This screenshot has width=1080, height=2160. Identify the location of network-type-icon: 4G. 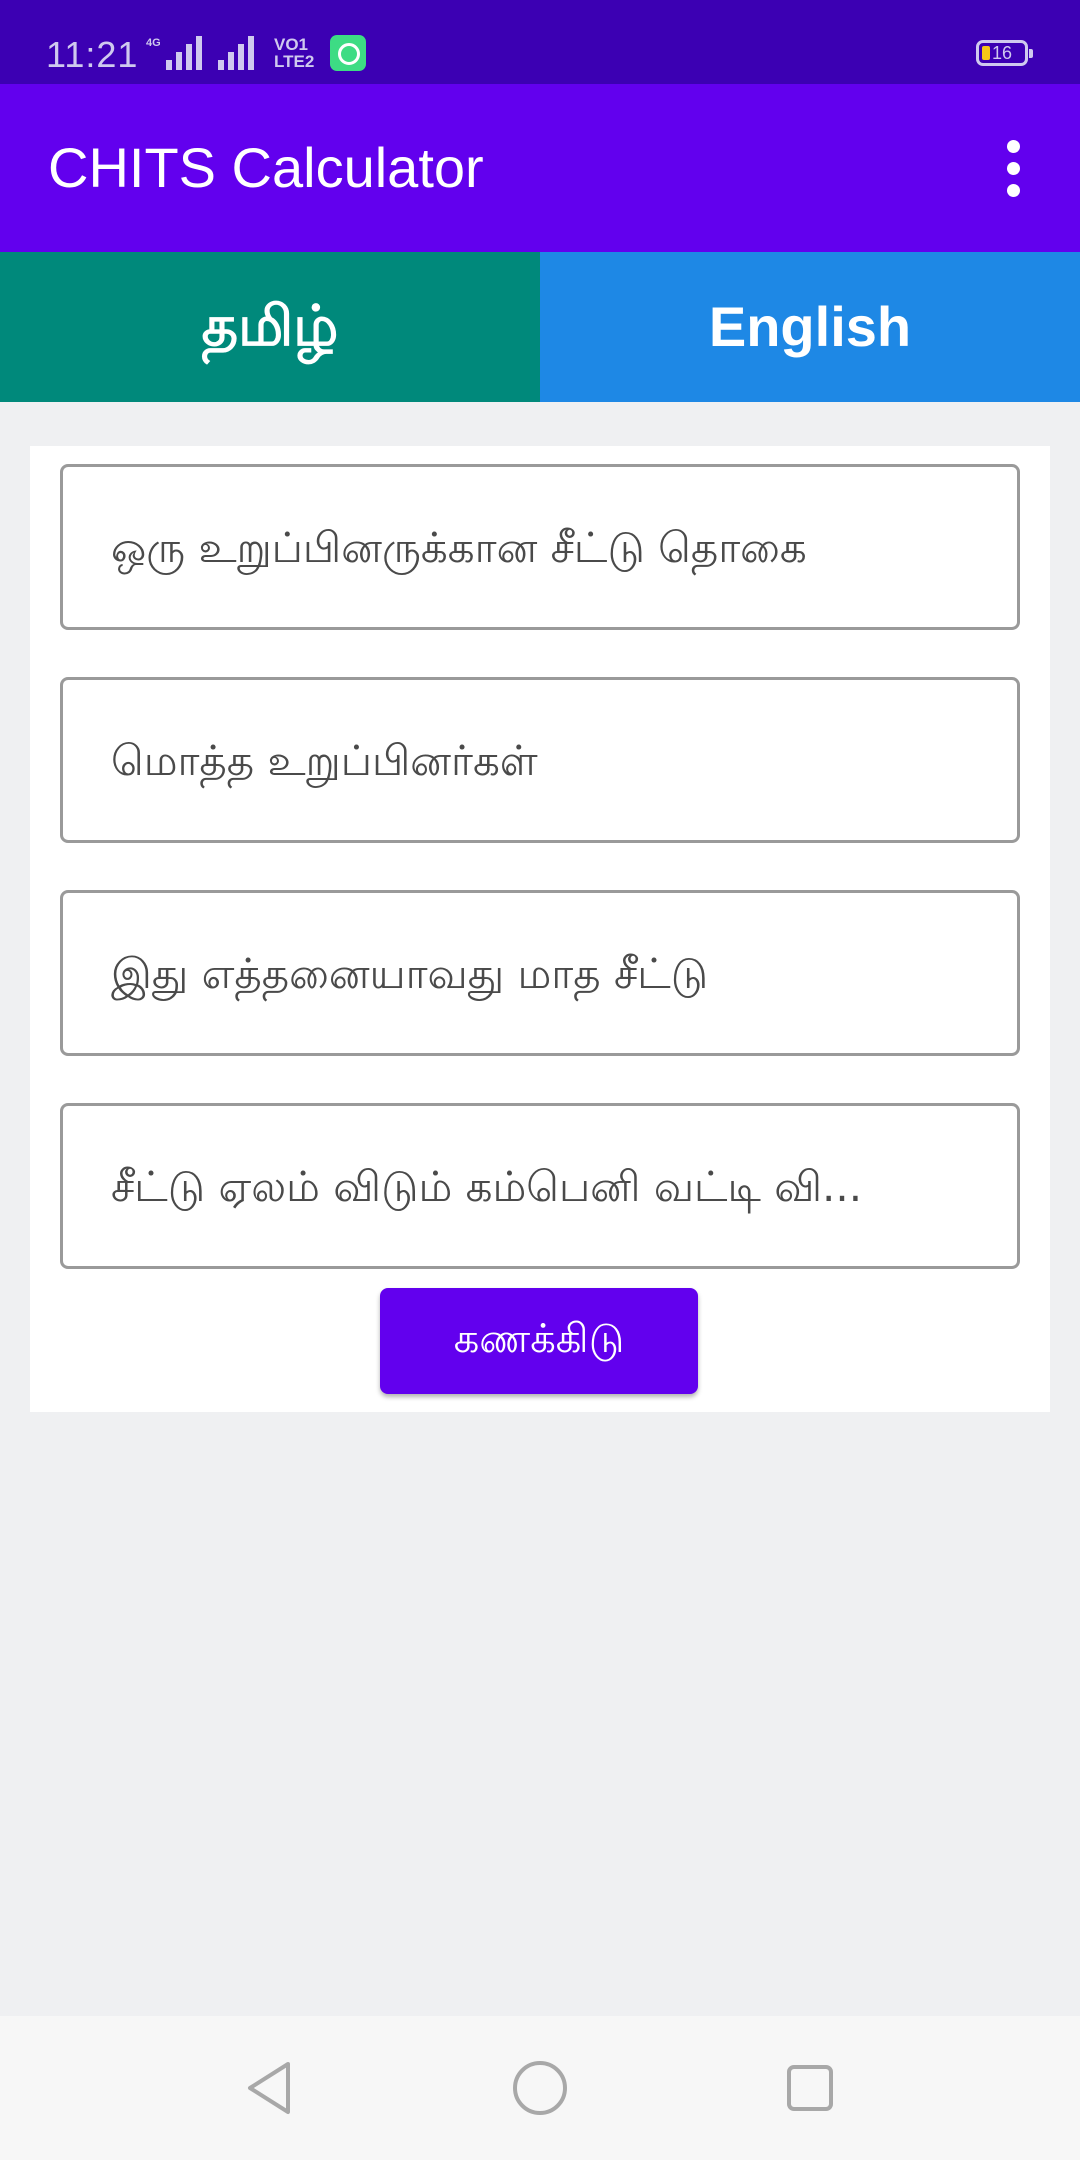
(153, 43).